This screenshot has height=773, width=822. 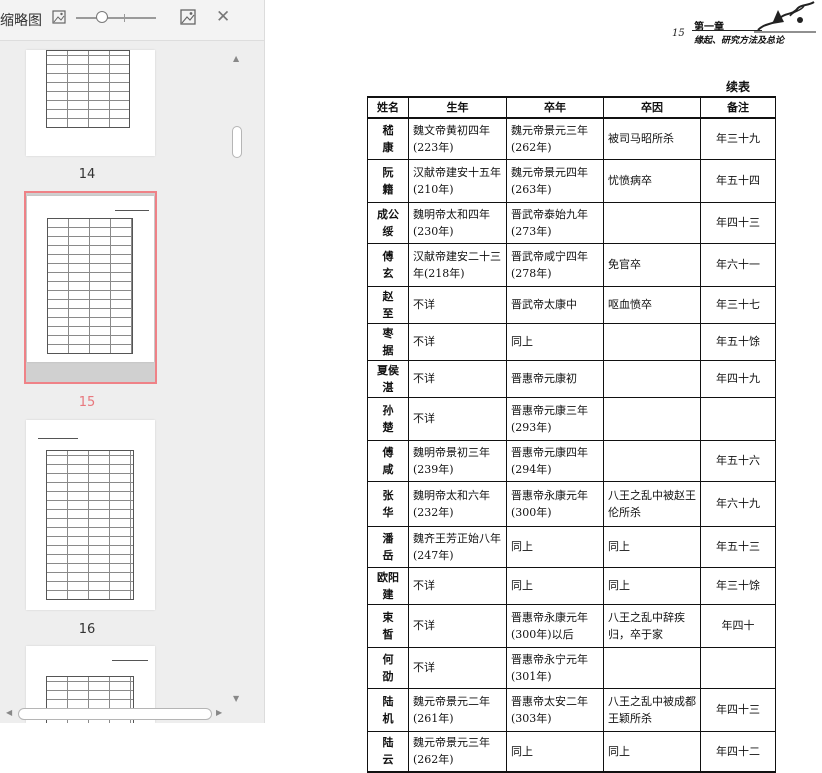 What do you see at coordinates (9, 712) in the screenshot?
I see `scroll-left-arrow-icon: ◀` at bounding box center [9, 712].